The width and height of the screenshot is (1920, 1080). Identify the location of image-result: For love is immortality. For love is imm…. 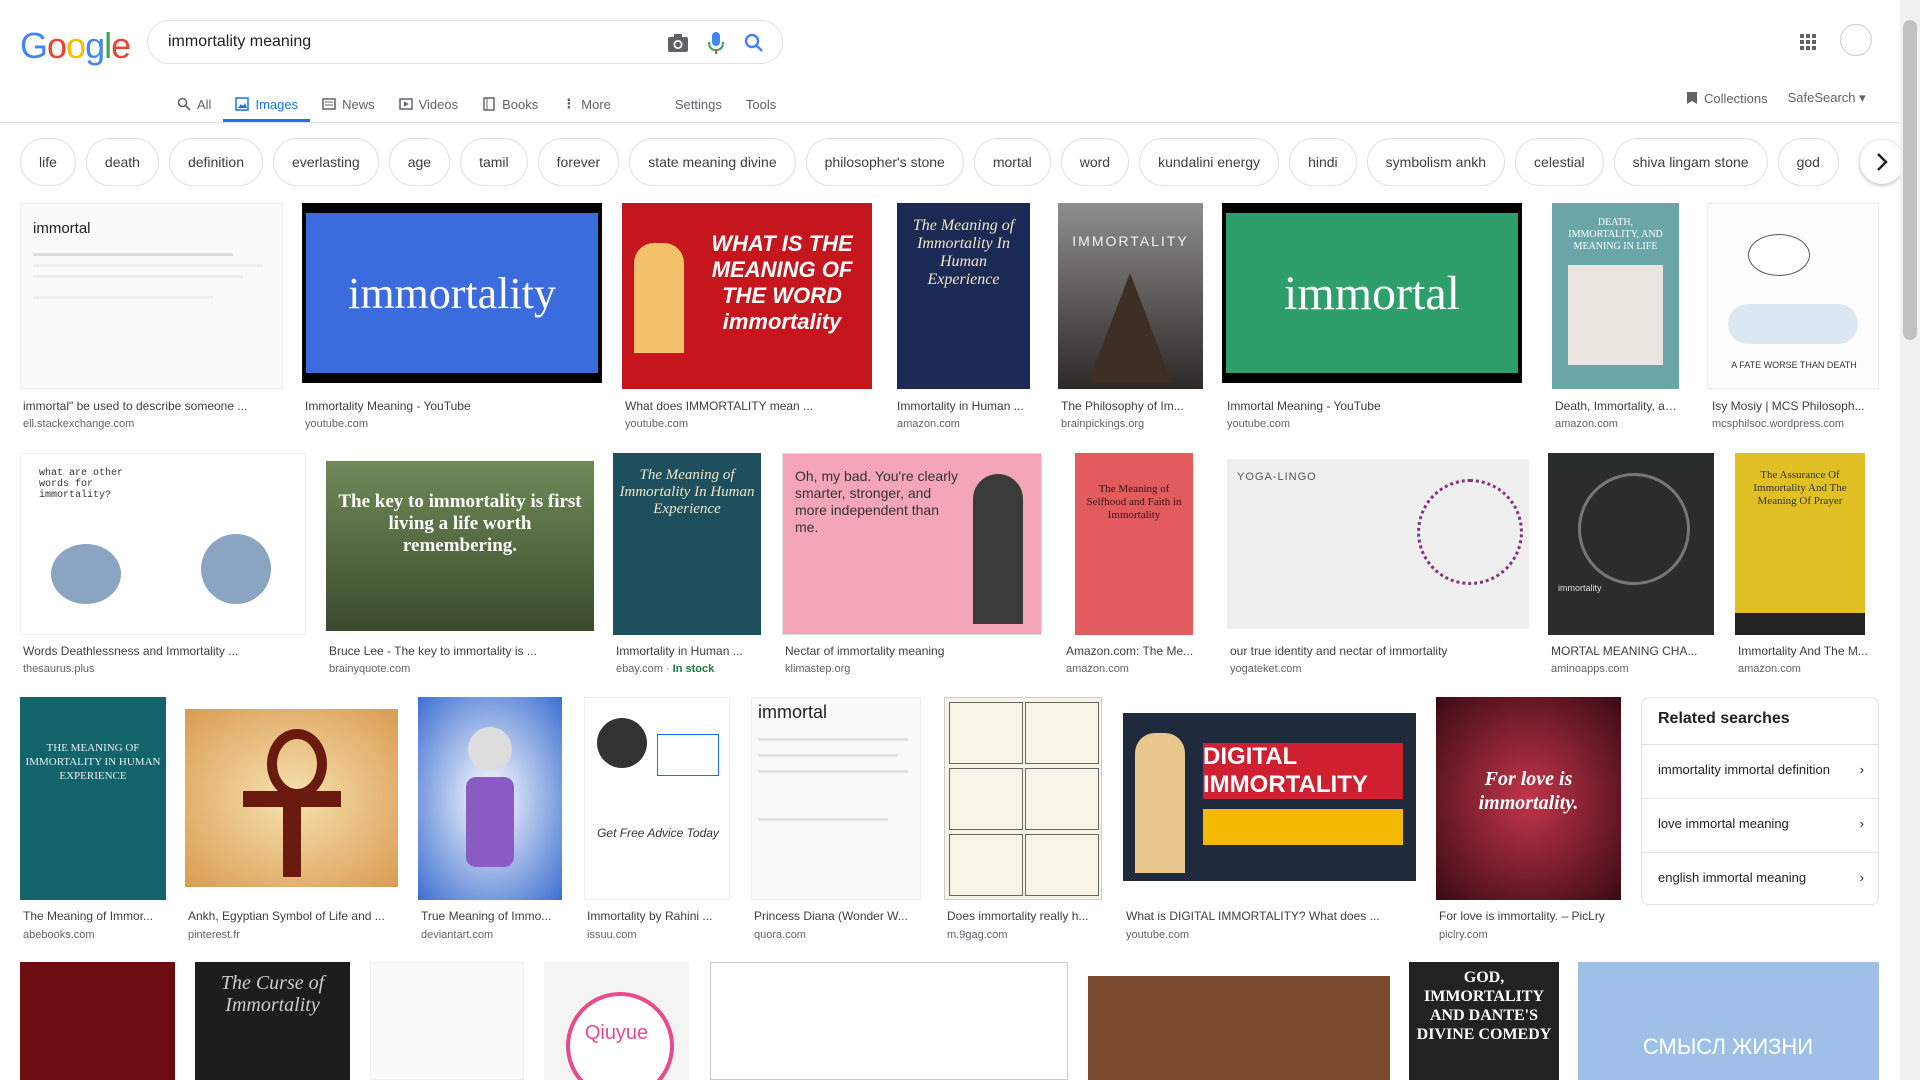
(1529, 822).